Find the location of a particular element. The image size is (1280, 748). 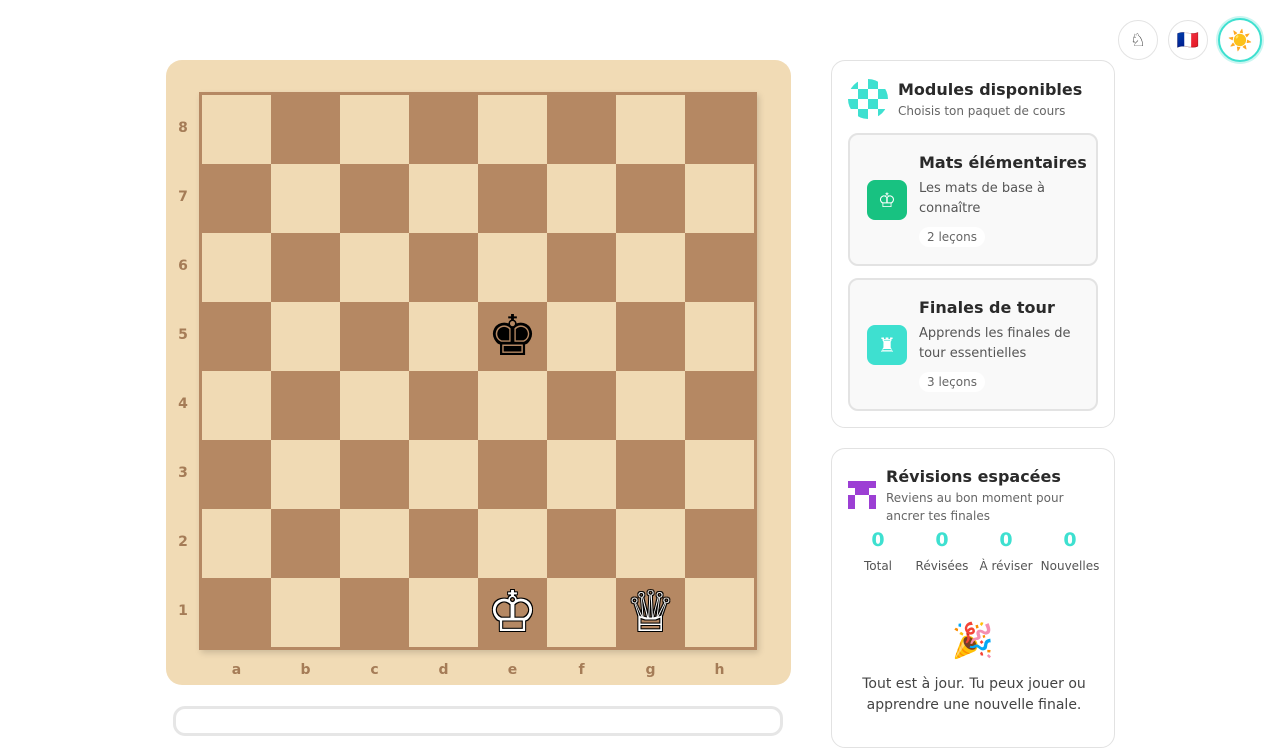

square-a4 is located at coordinates (236, 405).